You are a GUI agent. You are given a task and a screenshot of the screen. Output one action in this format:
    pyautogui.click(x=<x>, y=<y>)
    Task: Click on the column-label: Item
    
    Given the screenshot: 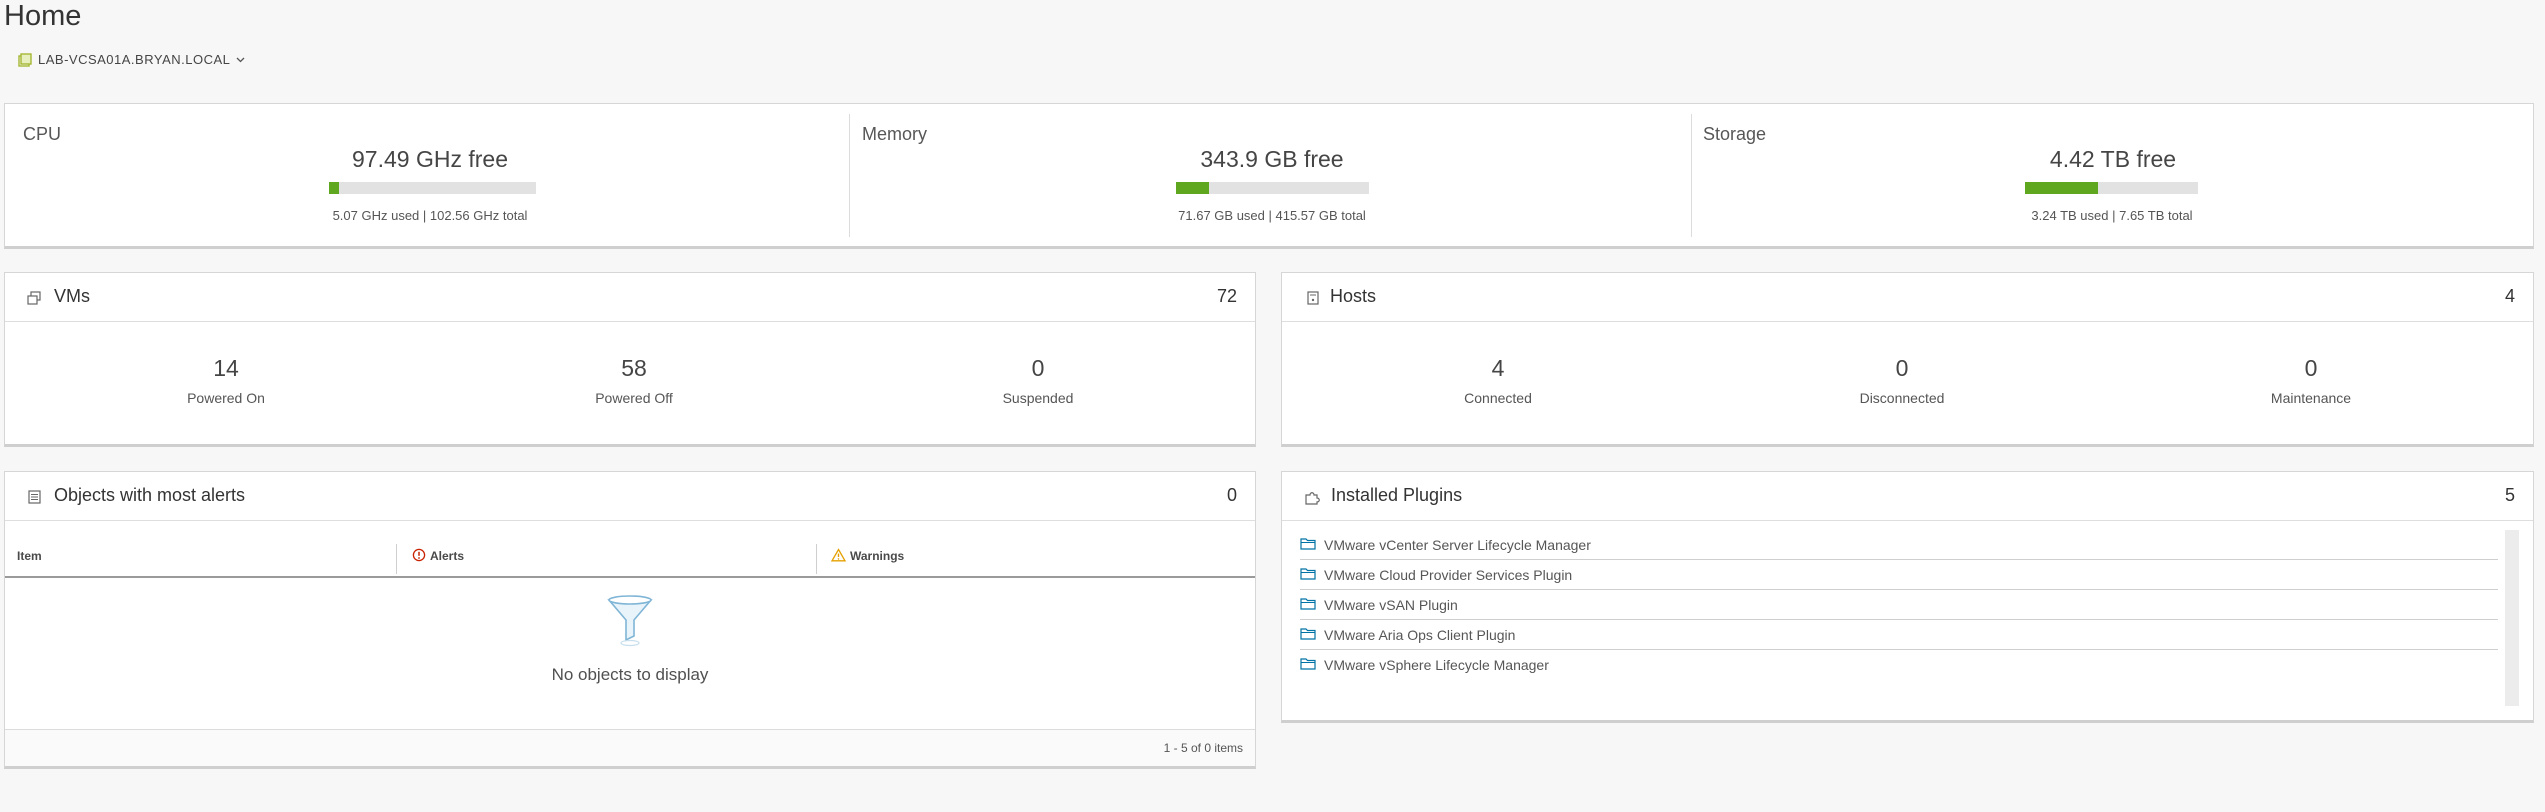 What is the action you would take?
    pyautogui.click(x=29, y=556)
    